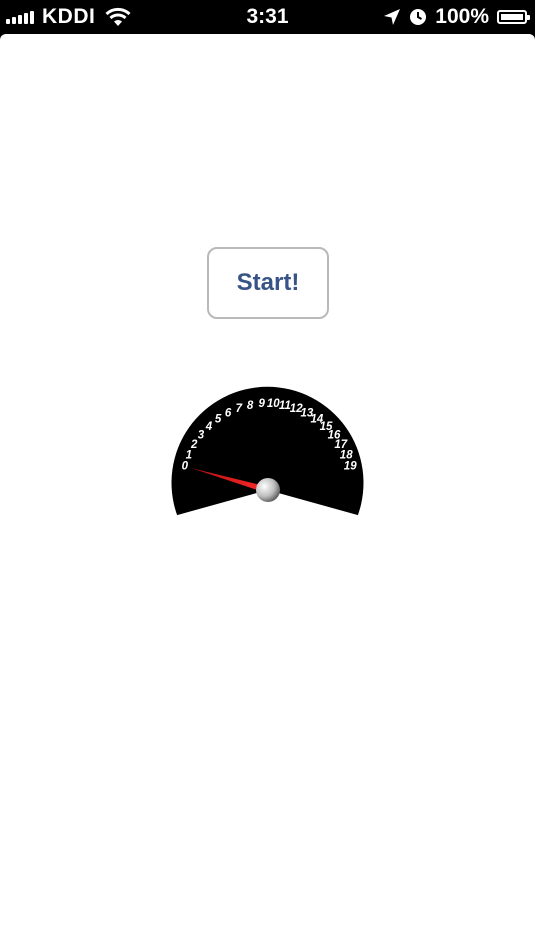  What do you see at coordinates (239, 409) in the screenshot?
I see `gauge-tick-label: 7` at bounding box center [239, 409].